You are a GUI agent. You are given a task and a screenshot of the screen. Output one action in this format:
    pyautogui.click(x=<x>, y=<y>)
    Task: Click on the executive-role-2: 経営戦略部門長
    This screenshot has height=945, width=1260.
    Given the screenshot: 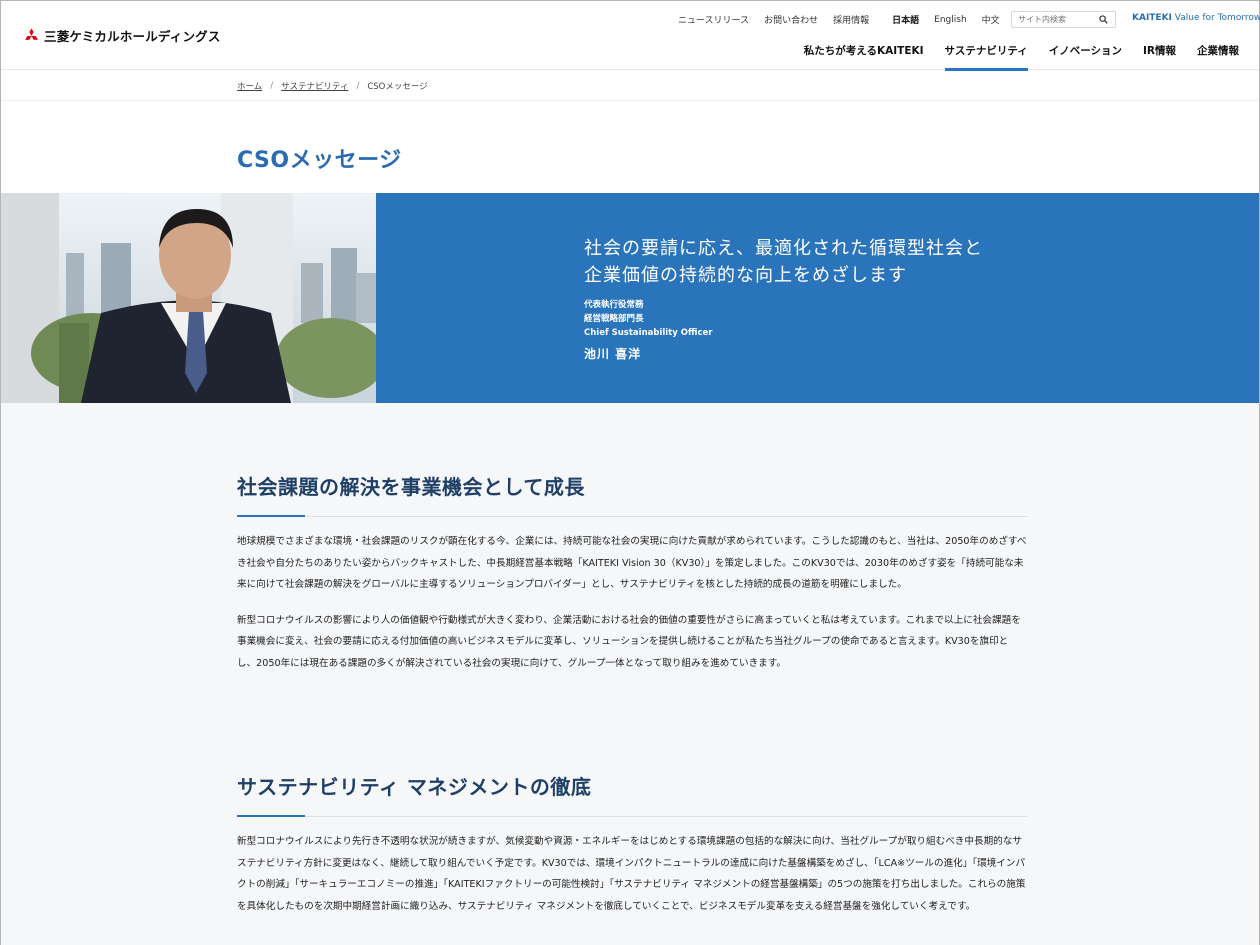 What is the action you would take?
    pyautogui.click(x=614, y=319)
    